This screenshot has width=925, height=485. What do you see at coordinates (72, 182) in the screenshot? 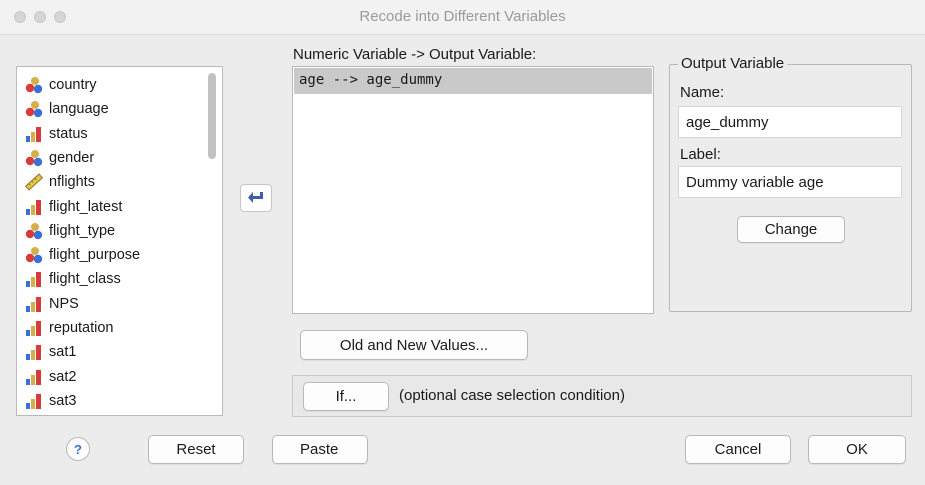
I see `variable-label: nflights` at bounding box center [72, 182].